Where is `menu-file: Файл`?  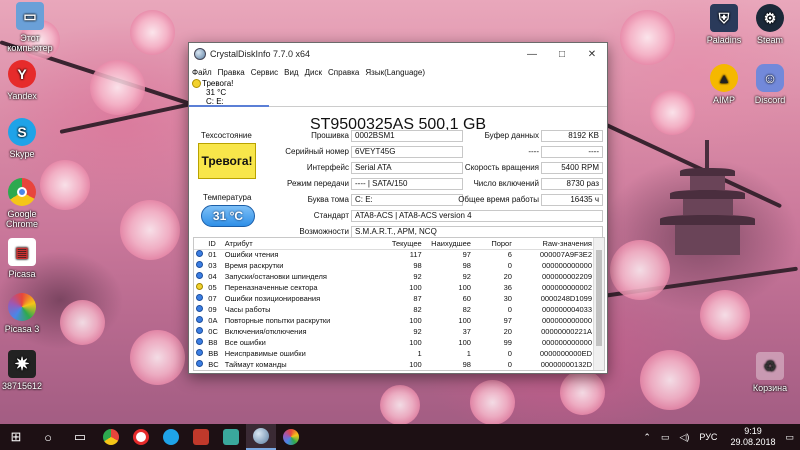
menu-file: Файл is located at coordinates (202, 72).